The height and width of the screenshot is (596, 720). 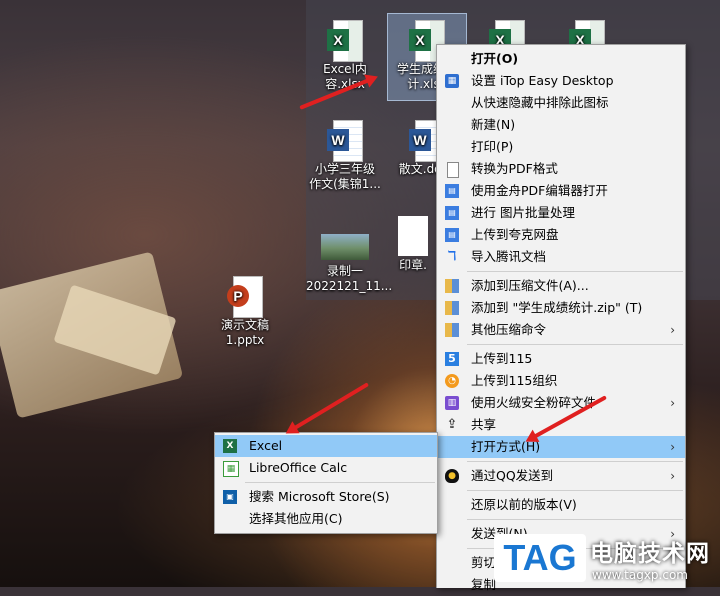 What do you see at coordinates (561, 403) in the screenshot?
I see `menu-item-huorong-shred: ▥ 使用火绒安全粉碎文件 ›` at bounding box center [561, 403].